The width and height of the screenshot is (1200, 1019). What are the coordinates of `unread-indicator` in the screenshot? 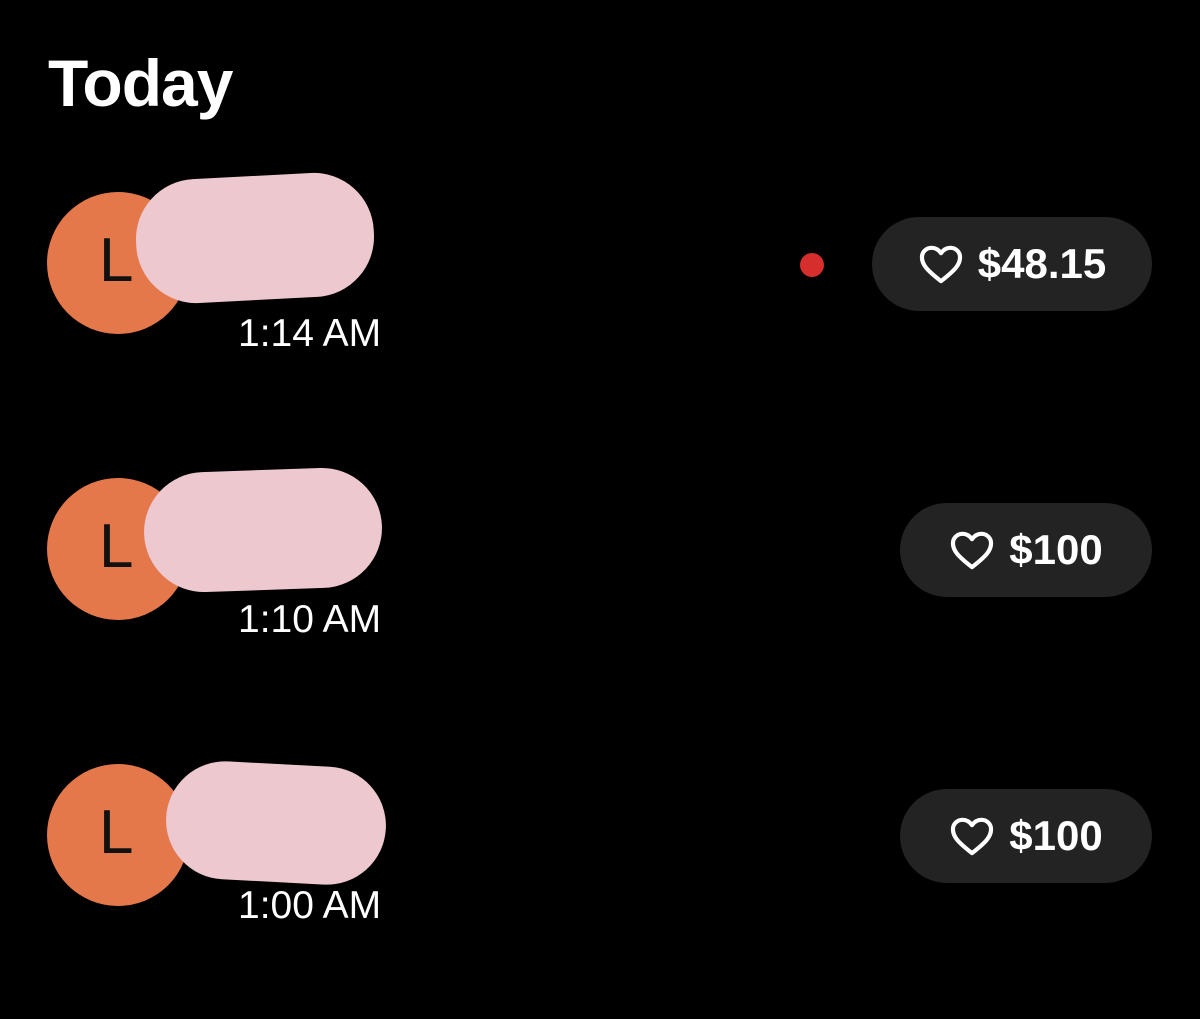 It's located at (812, 265).